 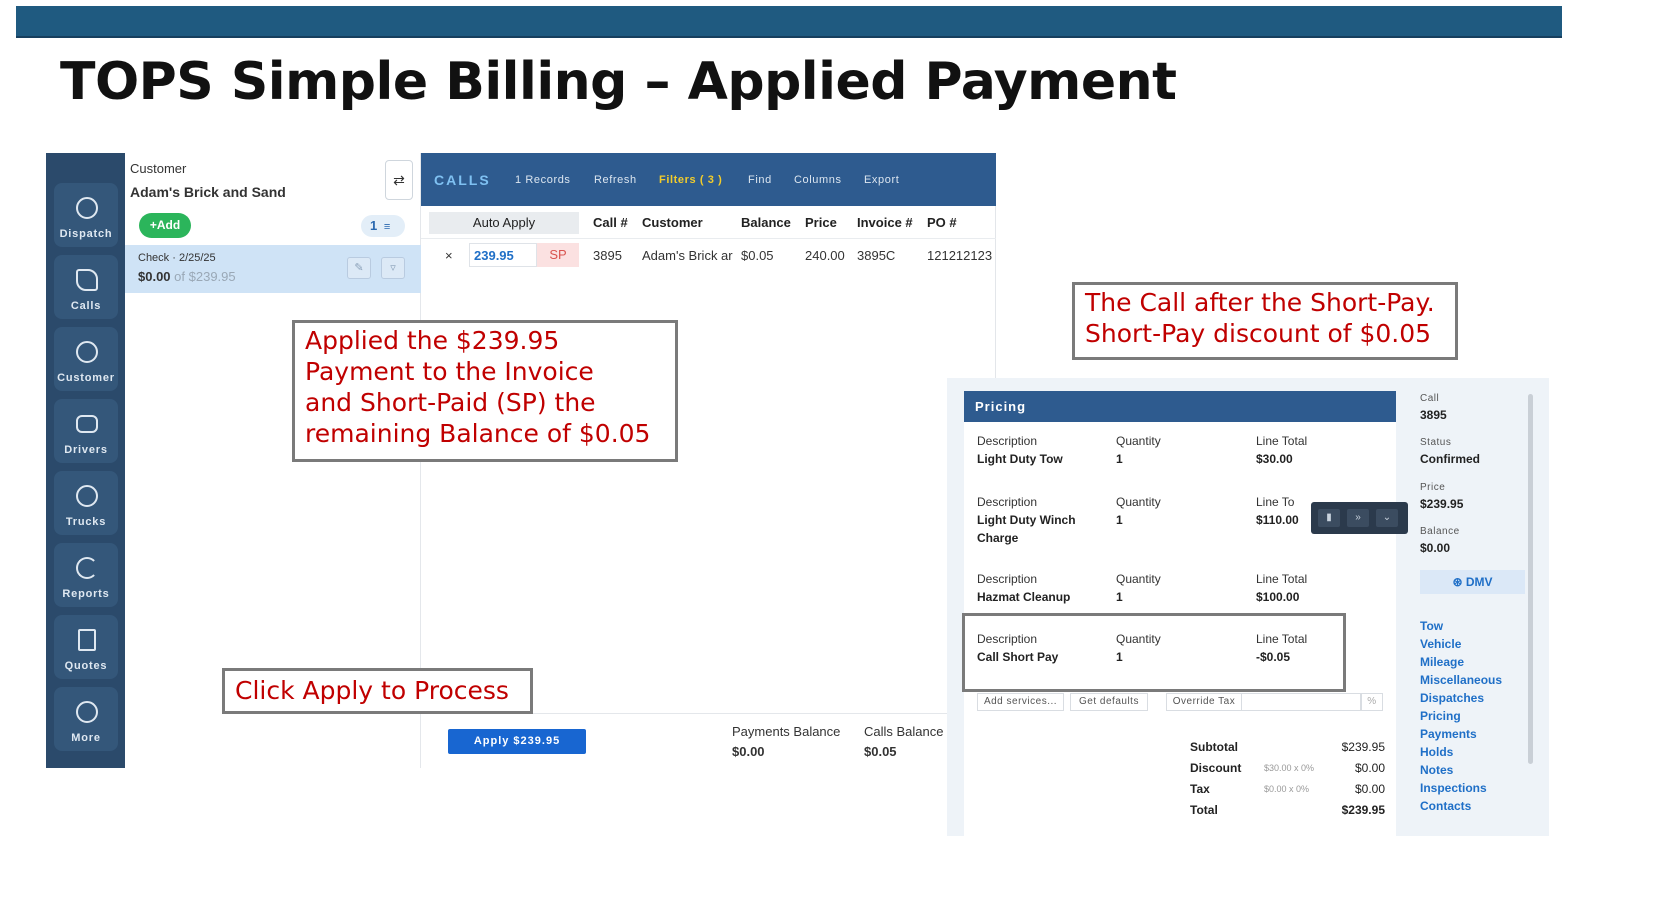 I want to click on chevron-down-icon: ⌄, so click(x=1387, y=518).